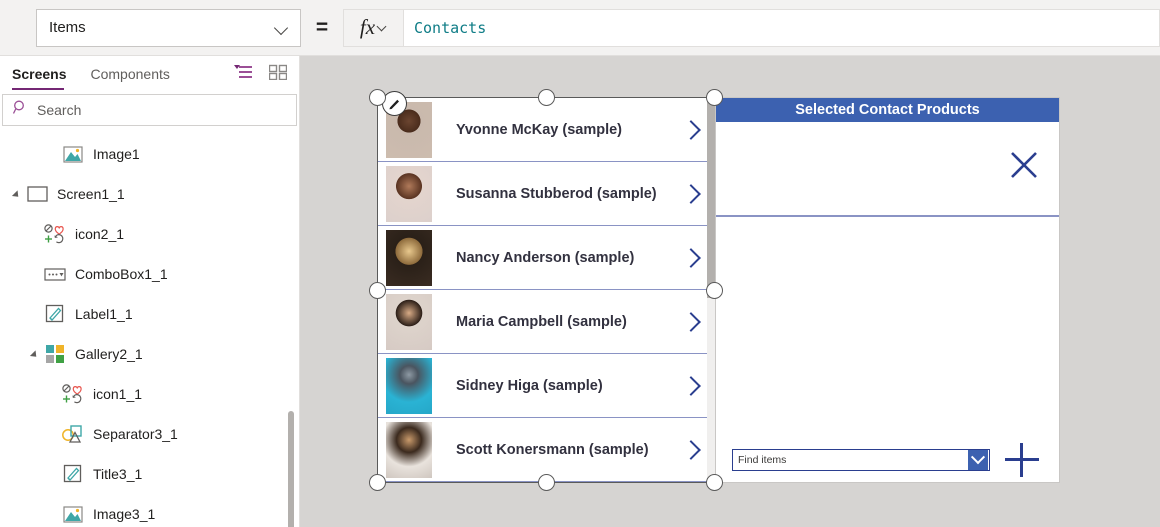  What do you see at coordinates (714, 290) in the screenshot?
I see `resize-handle-middle-right` at bounding box center [714, 290].